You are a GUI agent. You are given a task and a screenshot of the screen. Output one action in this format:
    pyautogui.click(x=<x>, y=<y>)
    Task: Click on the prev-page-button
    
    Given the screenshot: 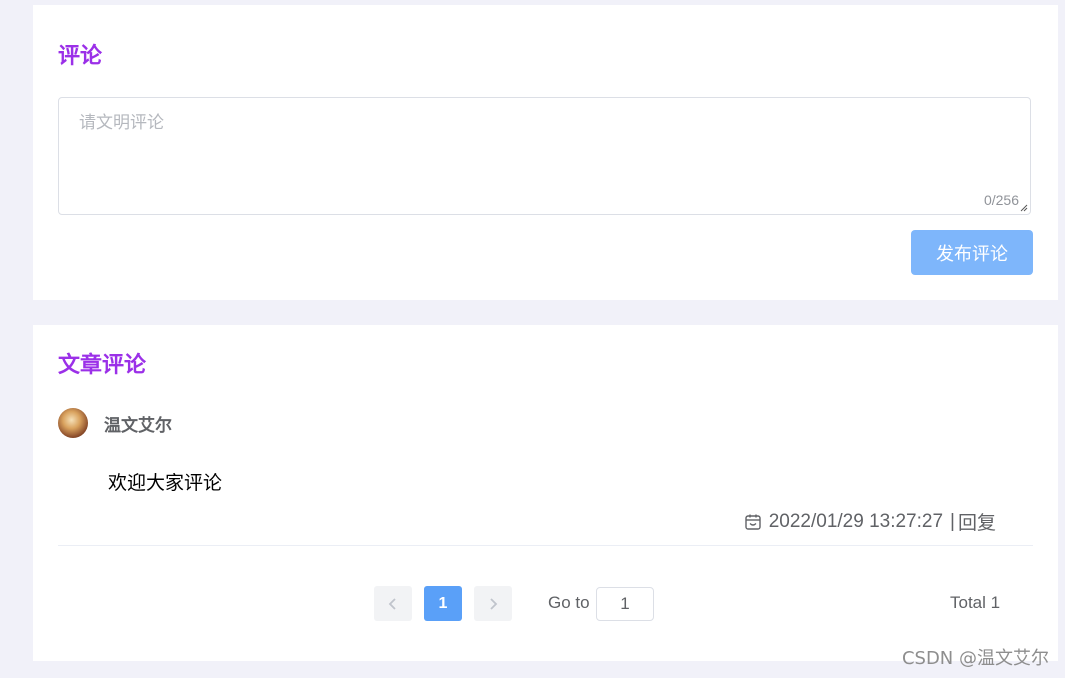 What is the action you would take?
    pyautogui.click(x=393, y=603)
    